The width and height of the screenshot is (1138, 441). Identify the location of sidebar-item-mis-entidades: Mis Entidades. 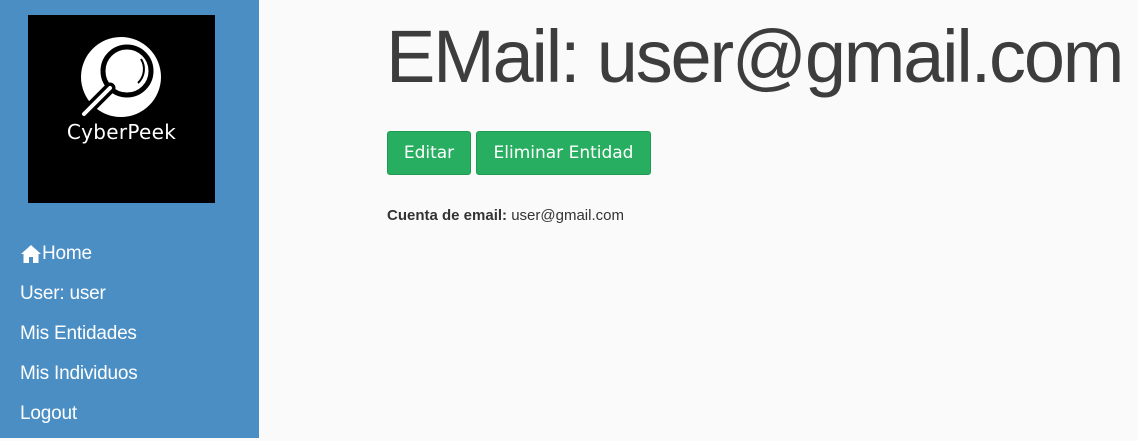
(79, 341).